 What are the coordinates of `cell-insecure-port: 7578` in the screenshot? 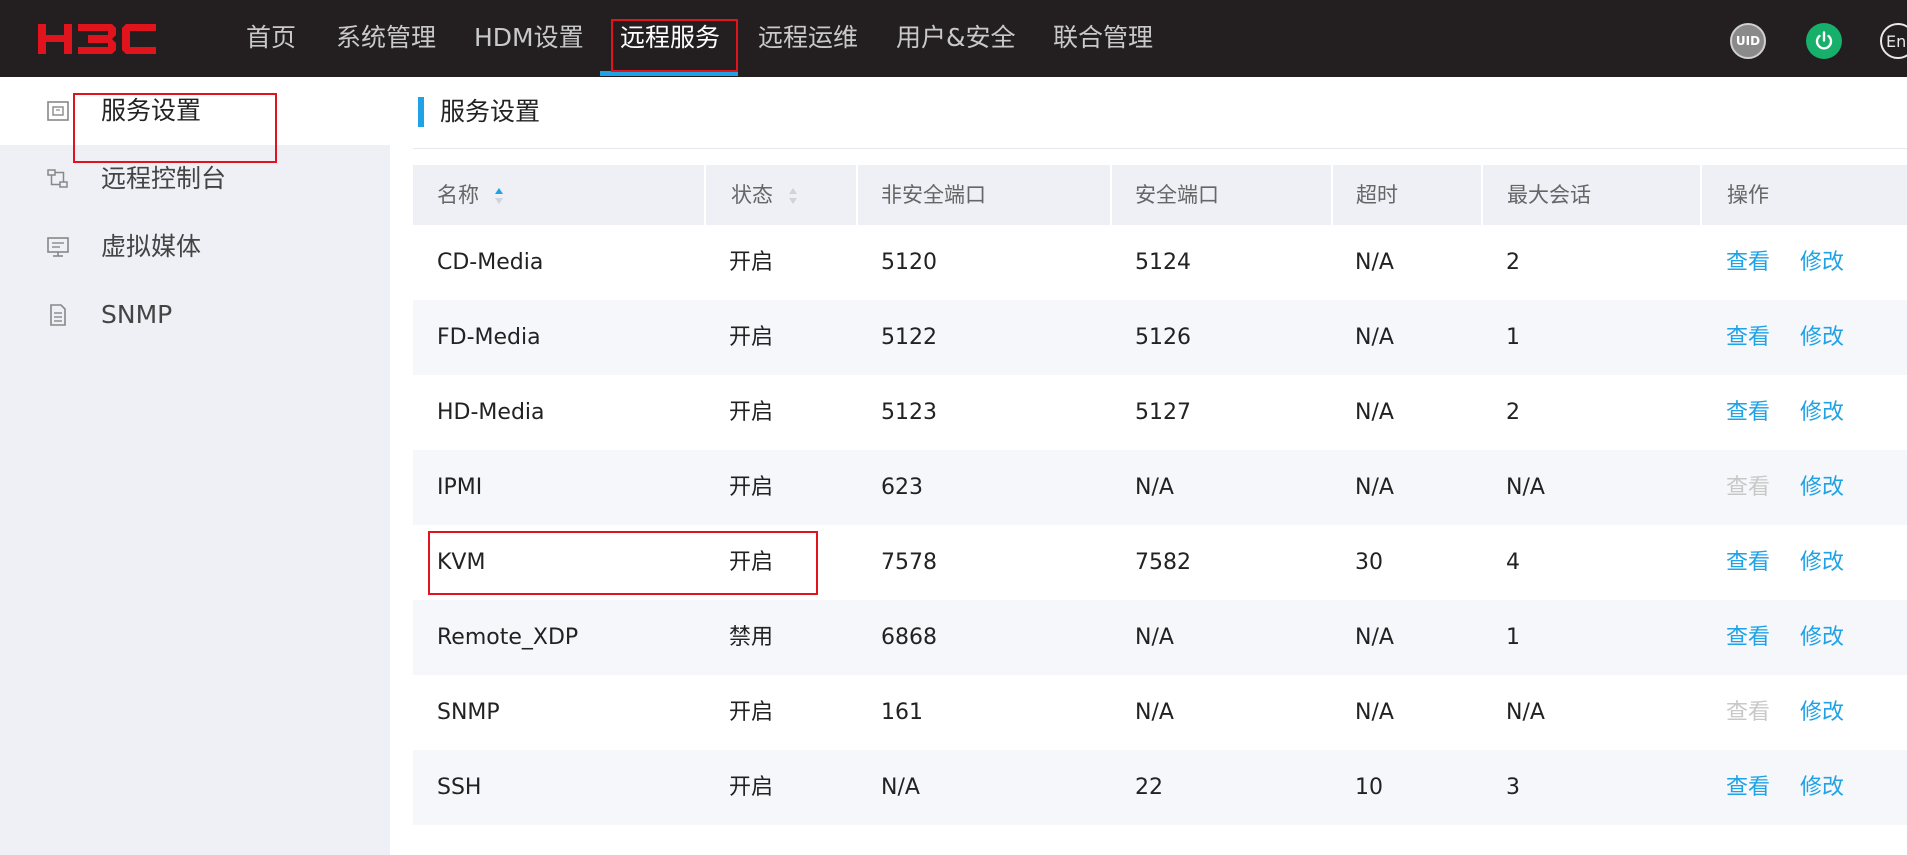 It's located at (909, 562).